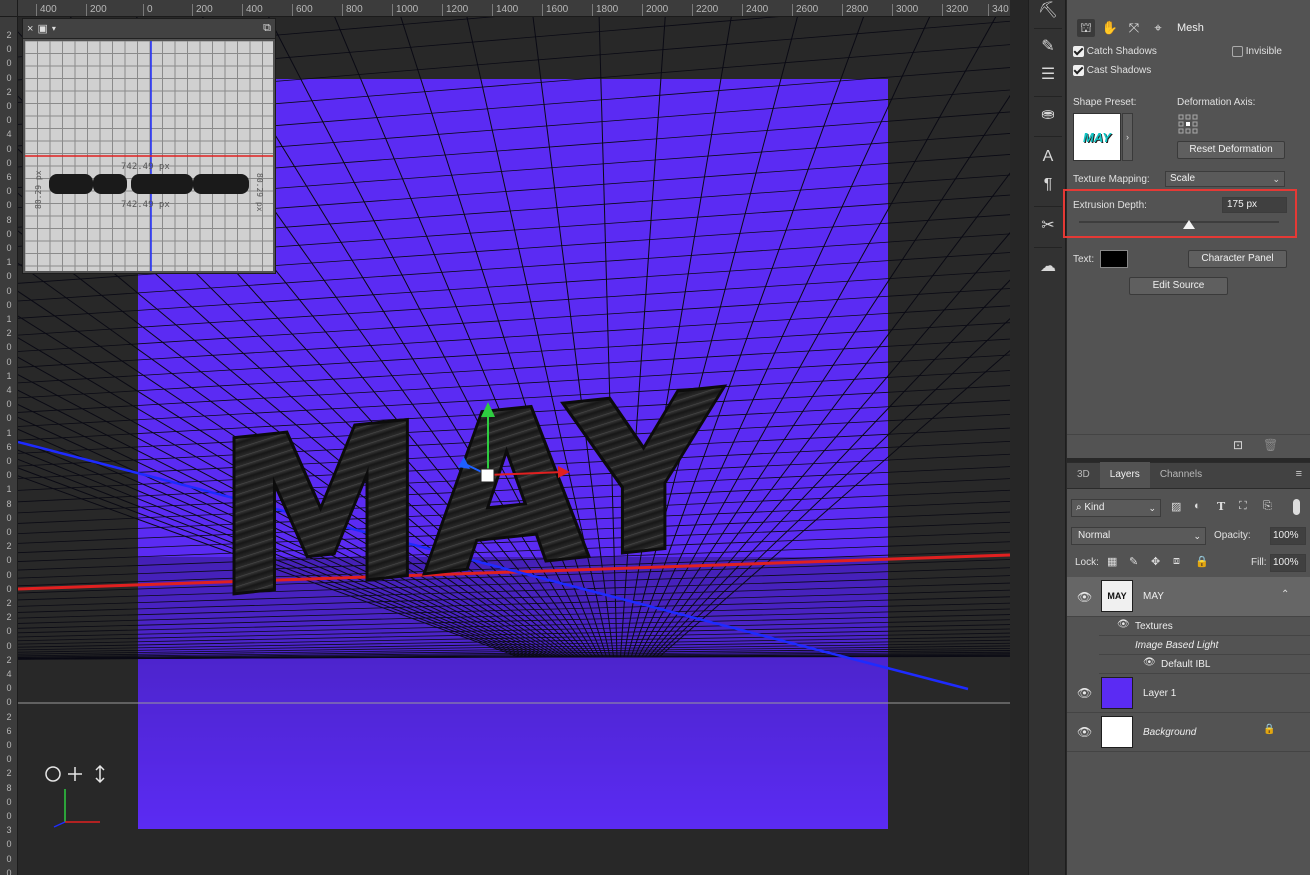 This screenshot has height=875, width=1310. Describe the element at coordinates (1189, 224) in the screenshot. I see `extrusion-depth-slider-thumb` at that location.